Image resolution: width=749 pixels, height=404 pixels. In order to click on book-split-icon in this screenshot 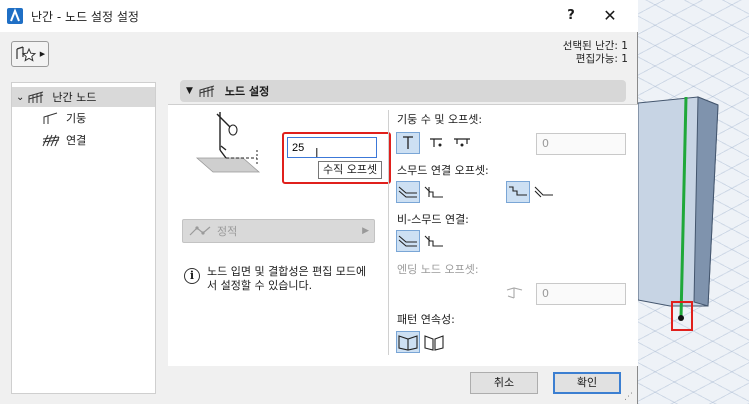, I will do `click(434, 343)`.